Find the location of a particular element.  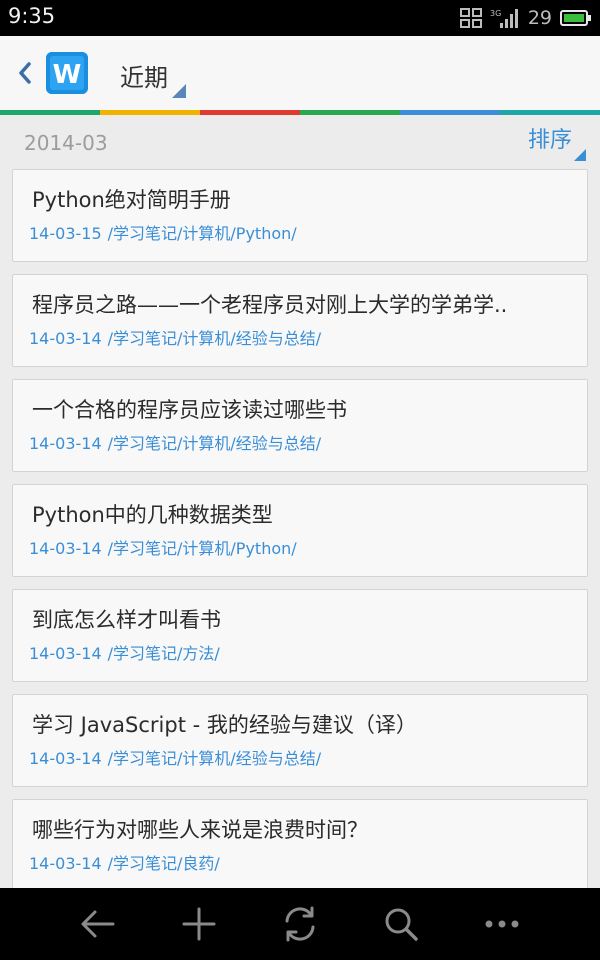

folder-selector: 近期 is located at coordinates (150, 74).